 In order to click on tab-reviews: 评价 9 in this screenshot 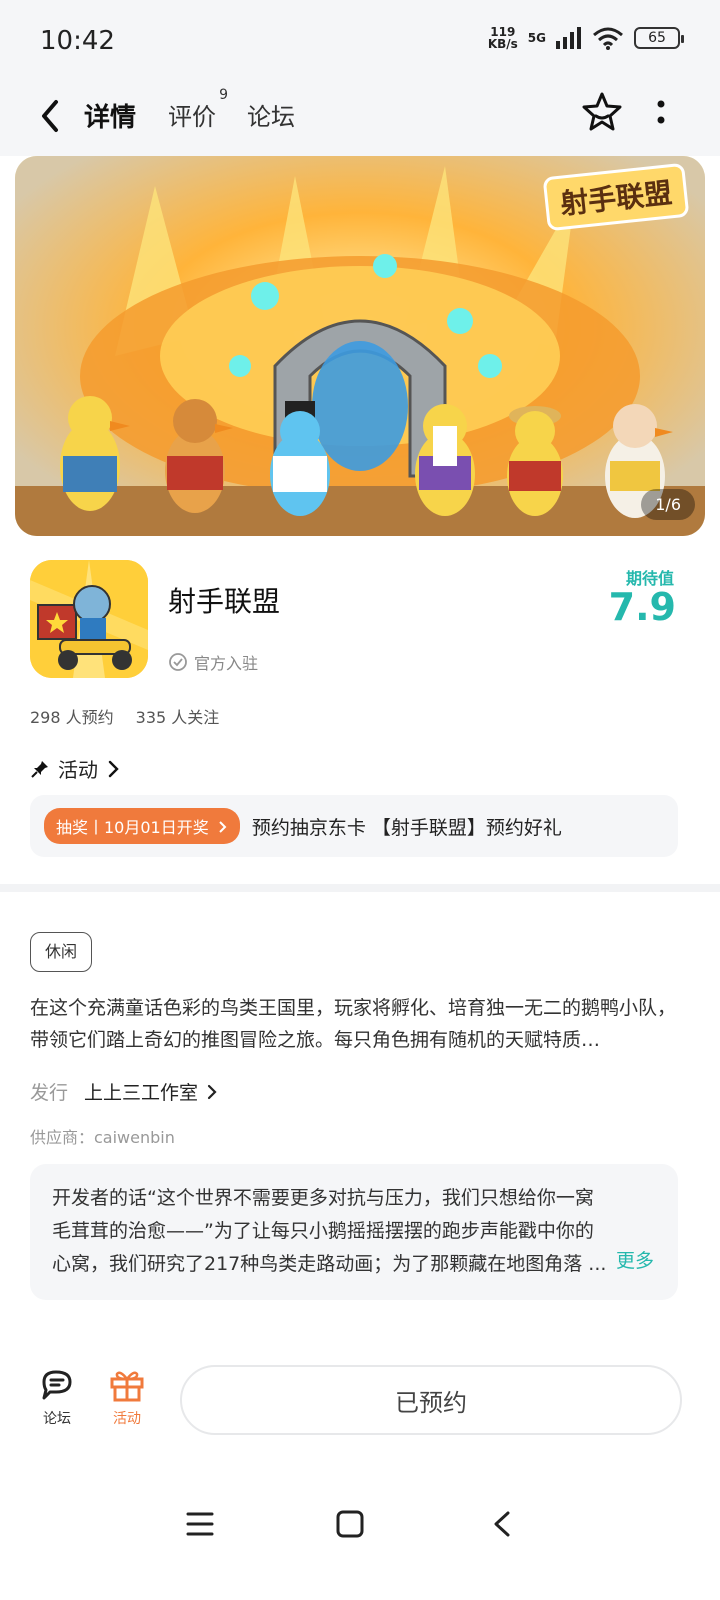, I will do `click(198, 109)`.